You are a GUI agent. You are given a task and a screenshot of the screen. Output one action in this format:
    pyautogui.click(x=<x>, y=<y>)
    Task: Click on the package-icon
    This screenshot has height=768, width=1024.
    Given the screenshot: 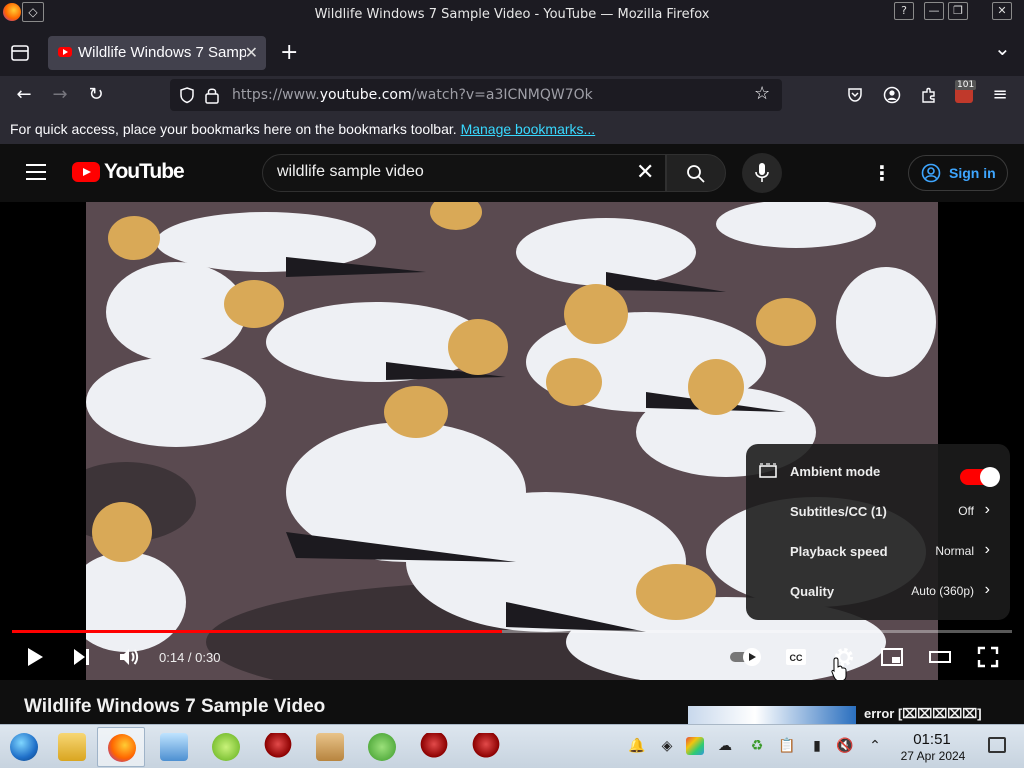 What is the action you would take?
    pyautogui.click(x=330, y=747)
    